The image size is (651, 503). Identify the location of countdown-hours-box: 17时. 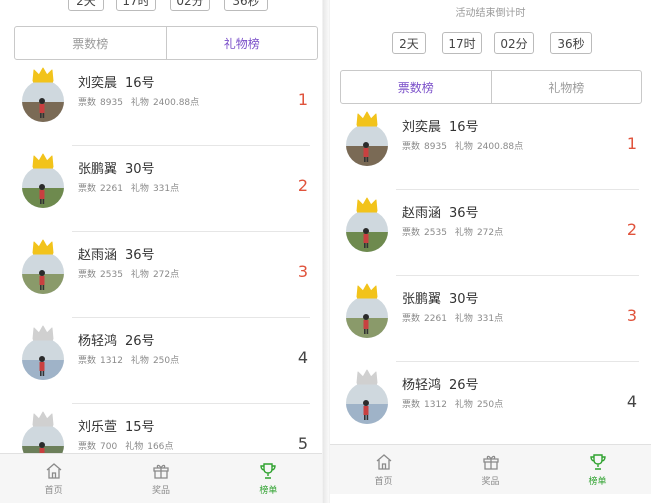
(136, 5).